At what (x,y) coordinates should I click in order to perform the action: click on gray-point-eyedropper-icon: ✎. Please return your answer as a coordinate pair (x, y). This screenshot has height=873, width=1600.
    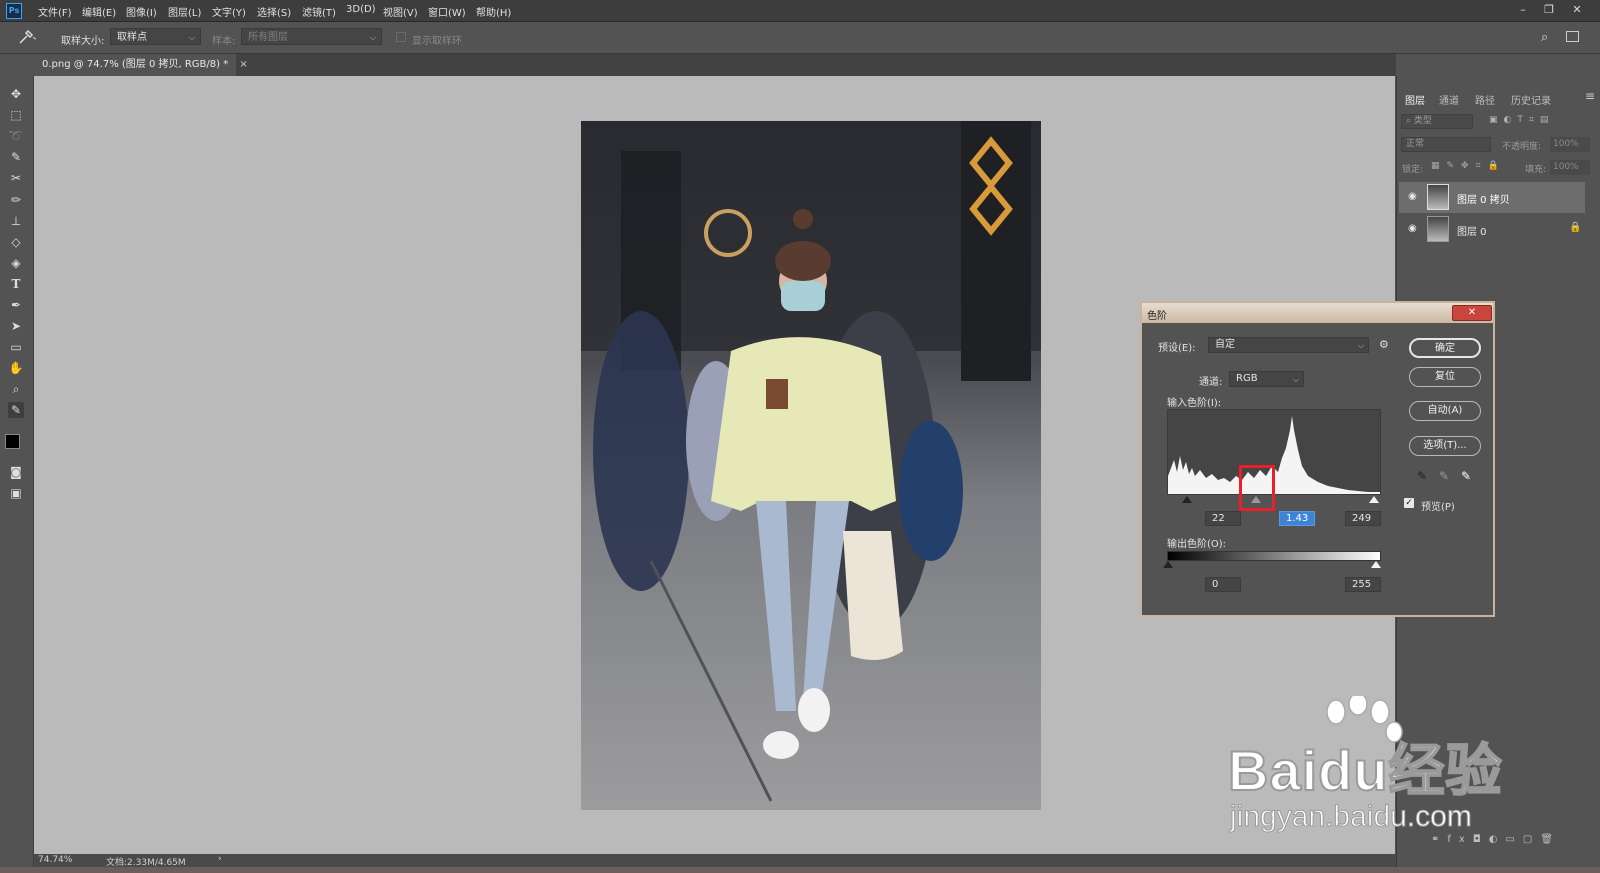
    Looking at the image, I should click on (1444, 476).